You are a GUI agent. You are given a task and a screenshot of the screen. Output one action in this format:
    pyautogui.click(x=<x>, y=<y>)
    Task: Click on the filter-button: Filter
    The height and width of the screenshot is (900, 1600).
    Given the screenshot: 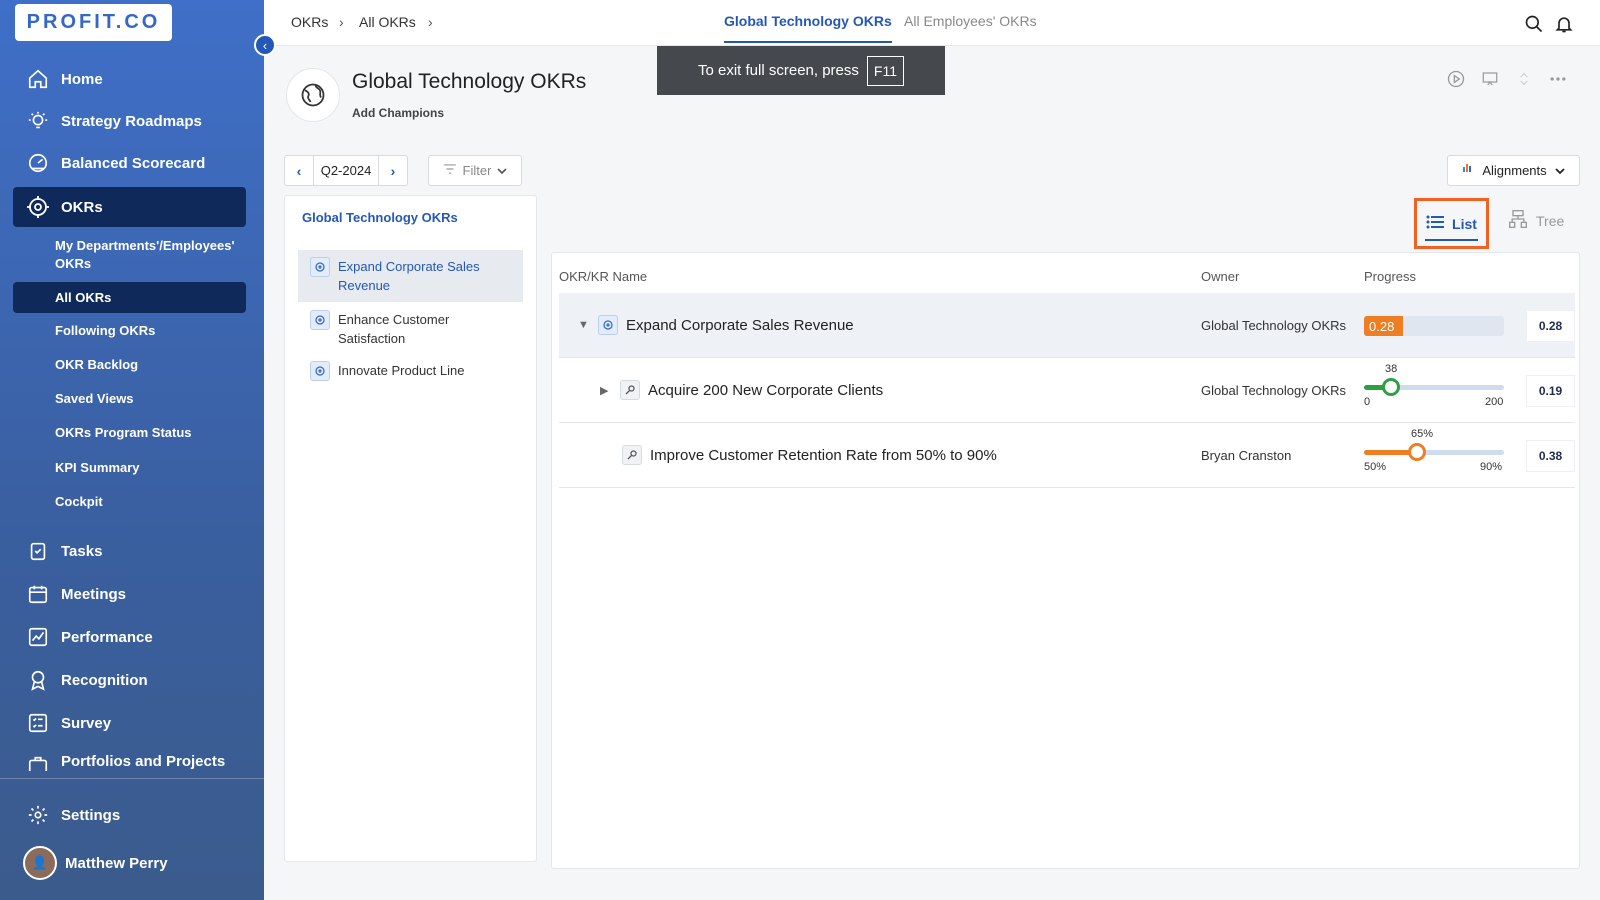 What is the action you would take?
    pyautogui.click(x=475, y=170)
    